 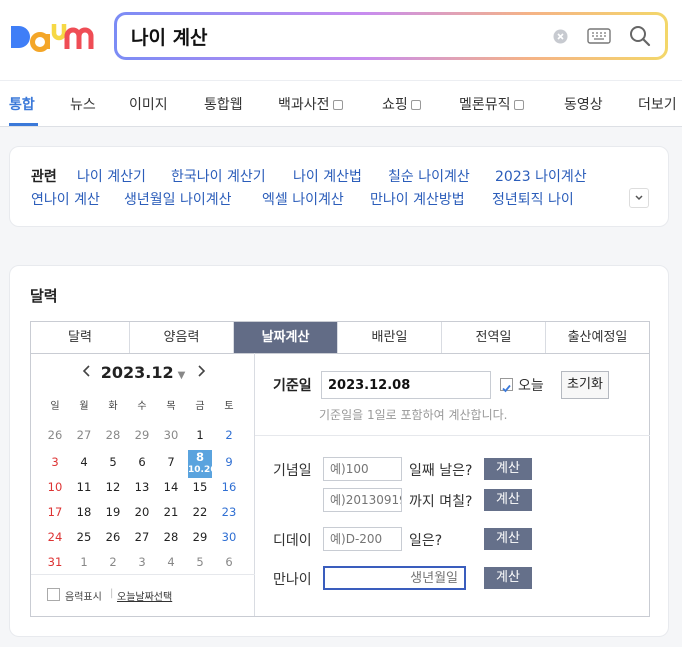 I want to click on day-cell-selected: 8 10.26, so click(x=202, y=464).